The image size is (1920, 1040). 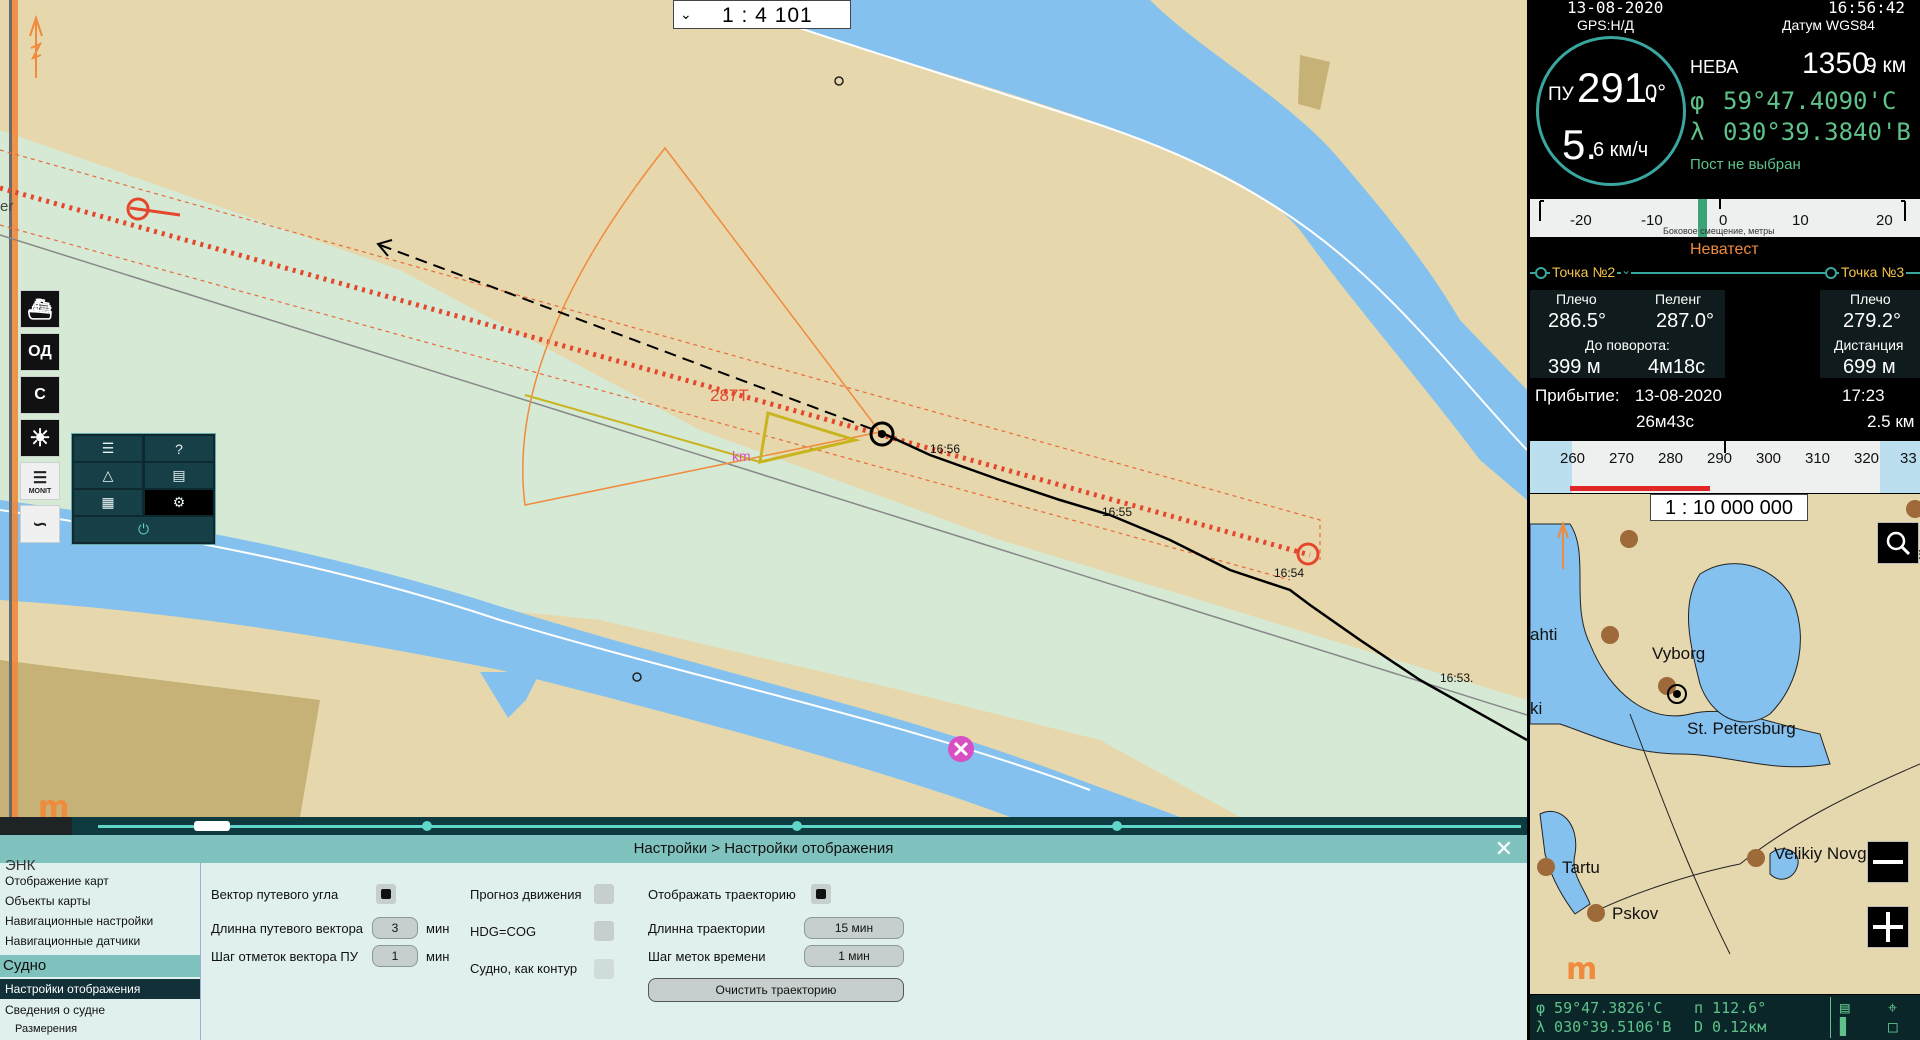 I want to click on target-icon: ⌖, so click(x=1892, y=1008).